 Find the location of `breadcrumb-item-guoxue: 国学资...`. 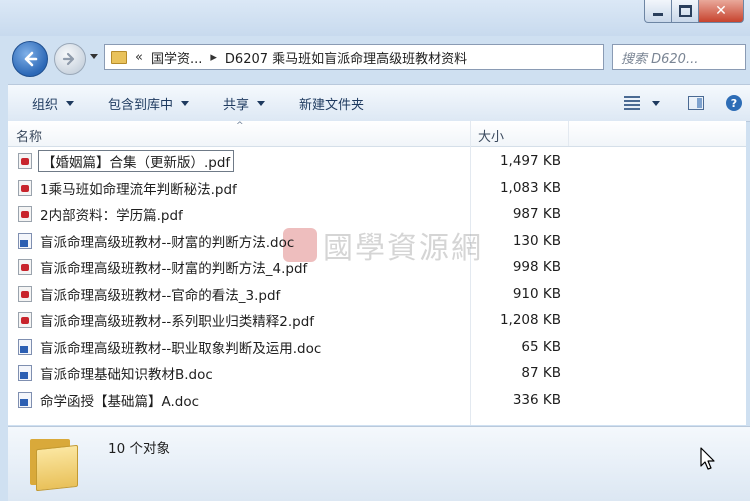

breadcrumb-item-guoxue: 国学资... is located at coordinates (176, 57).